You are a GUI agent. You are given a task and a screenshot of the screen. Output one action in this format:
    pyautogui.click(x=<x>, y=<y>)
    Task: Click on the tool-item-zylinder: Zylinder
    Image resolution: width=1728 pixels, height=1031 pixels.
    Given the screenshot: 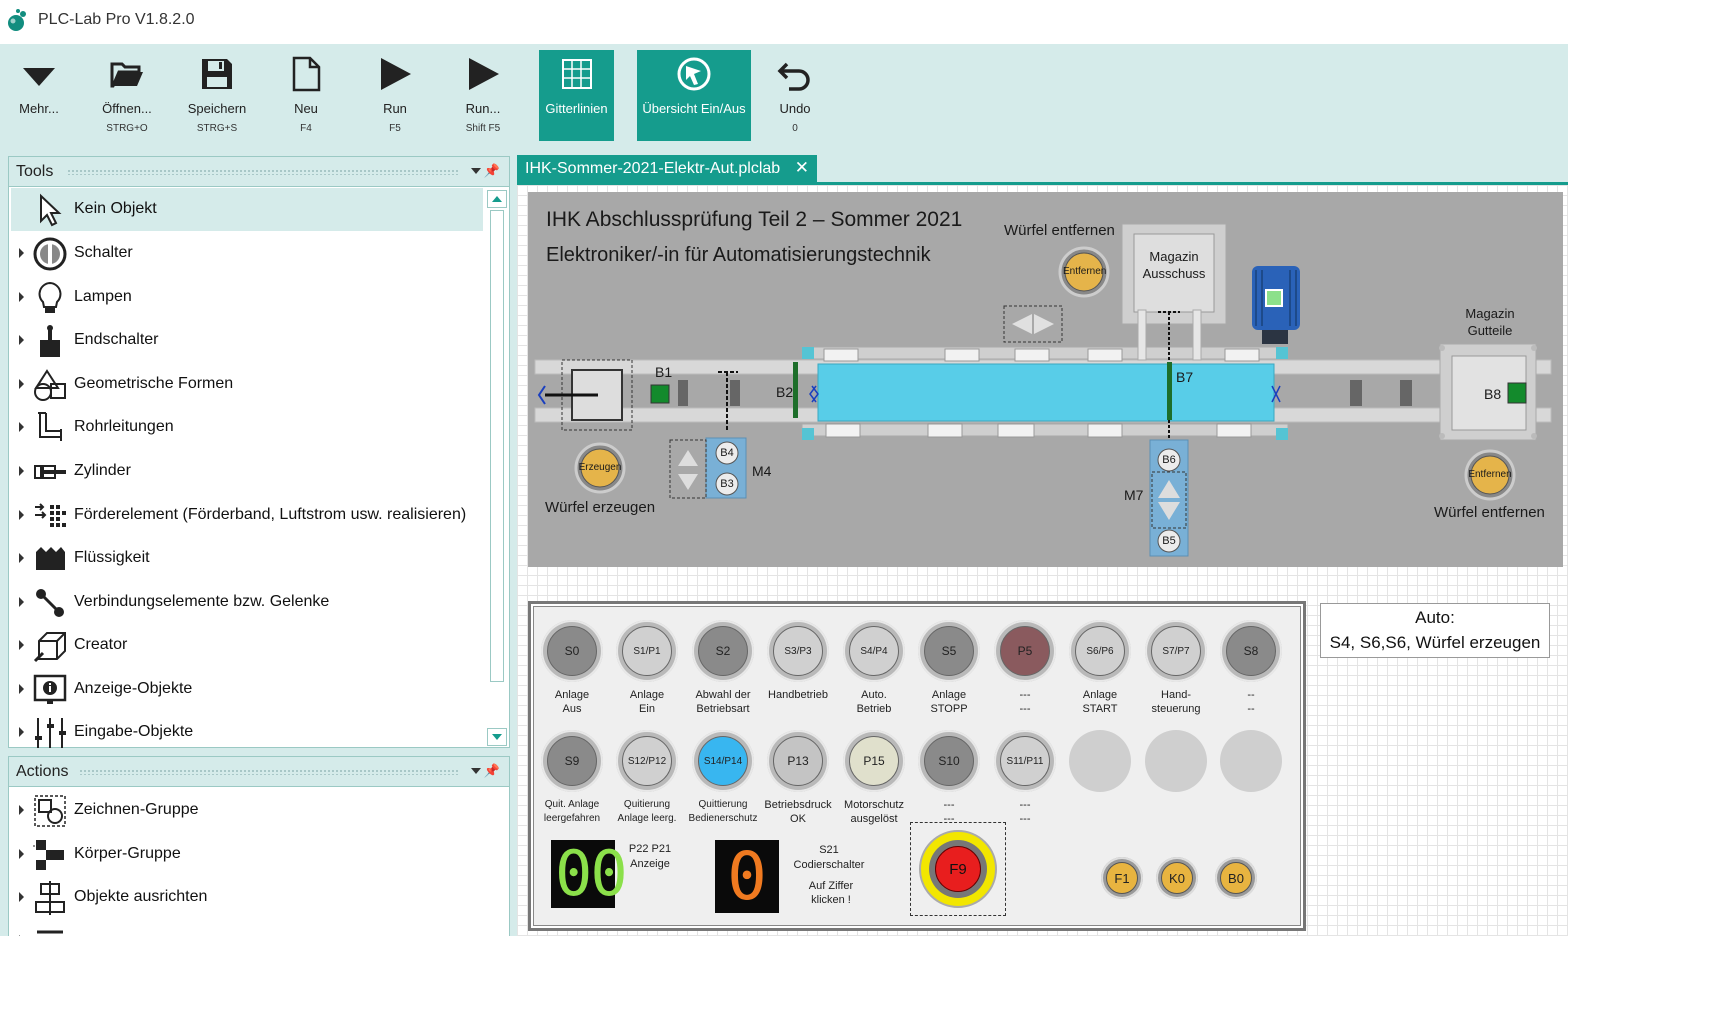 What is the action you would take?
    pyautogui.click(x=247, y=471)
    